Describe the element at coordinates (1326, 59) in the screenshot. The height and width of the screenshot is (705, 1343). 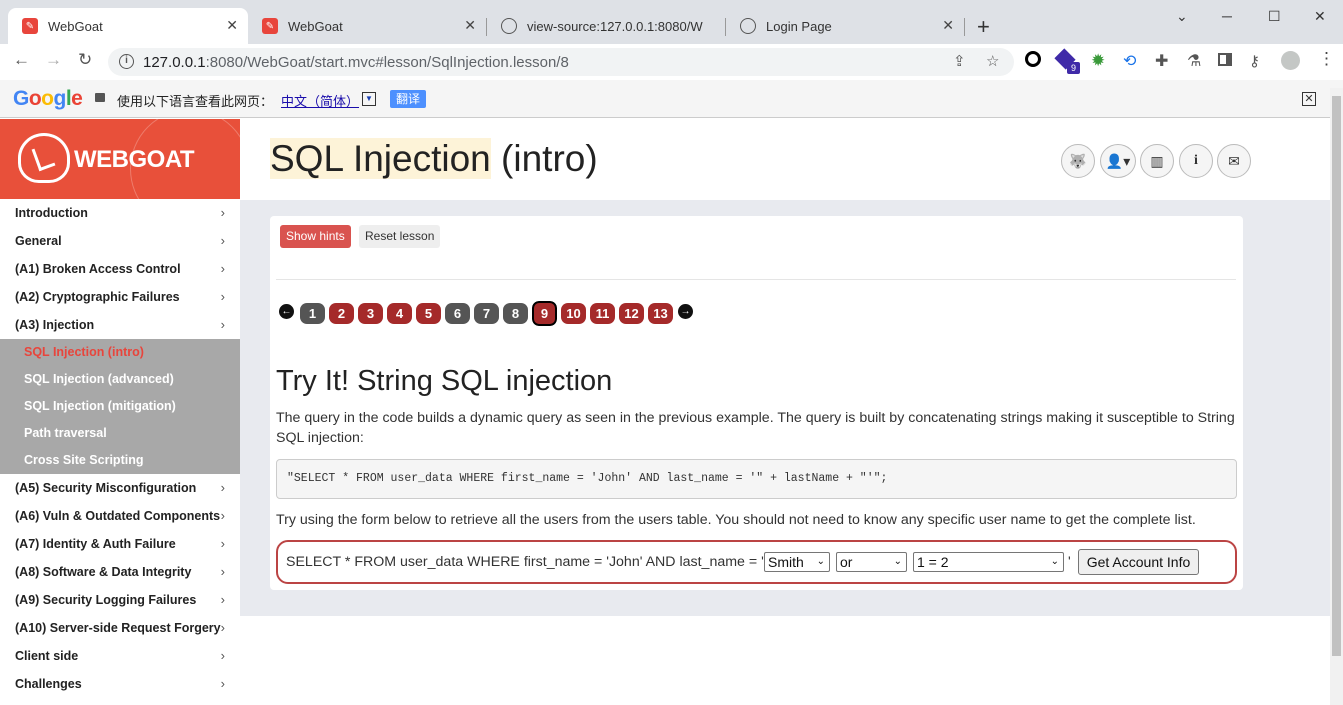
I see `browser-menu-icon: ⋮` at that location.